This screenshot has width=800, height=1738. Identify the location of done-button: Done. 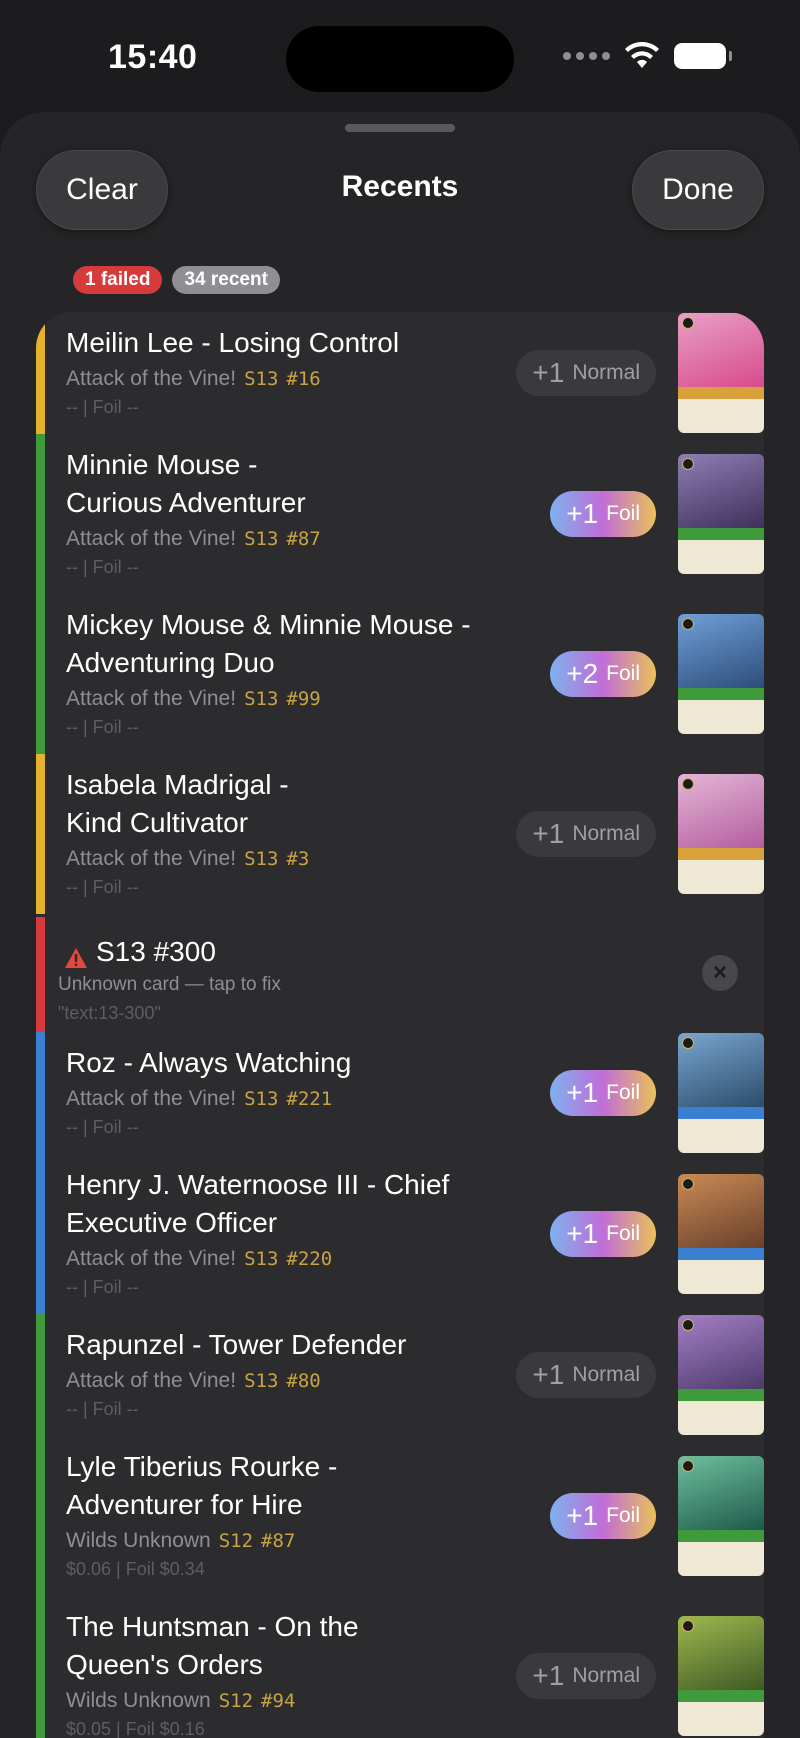
(698, 190).